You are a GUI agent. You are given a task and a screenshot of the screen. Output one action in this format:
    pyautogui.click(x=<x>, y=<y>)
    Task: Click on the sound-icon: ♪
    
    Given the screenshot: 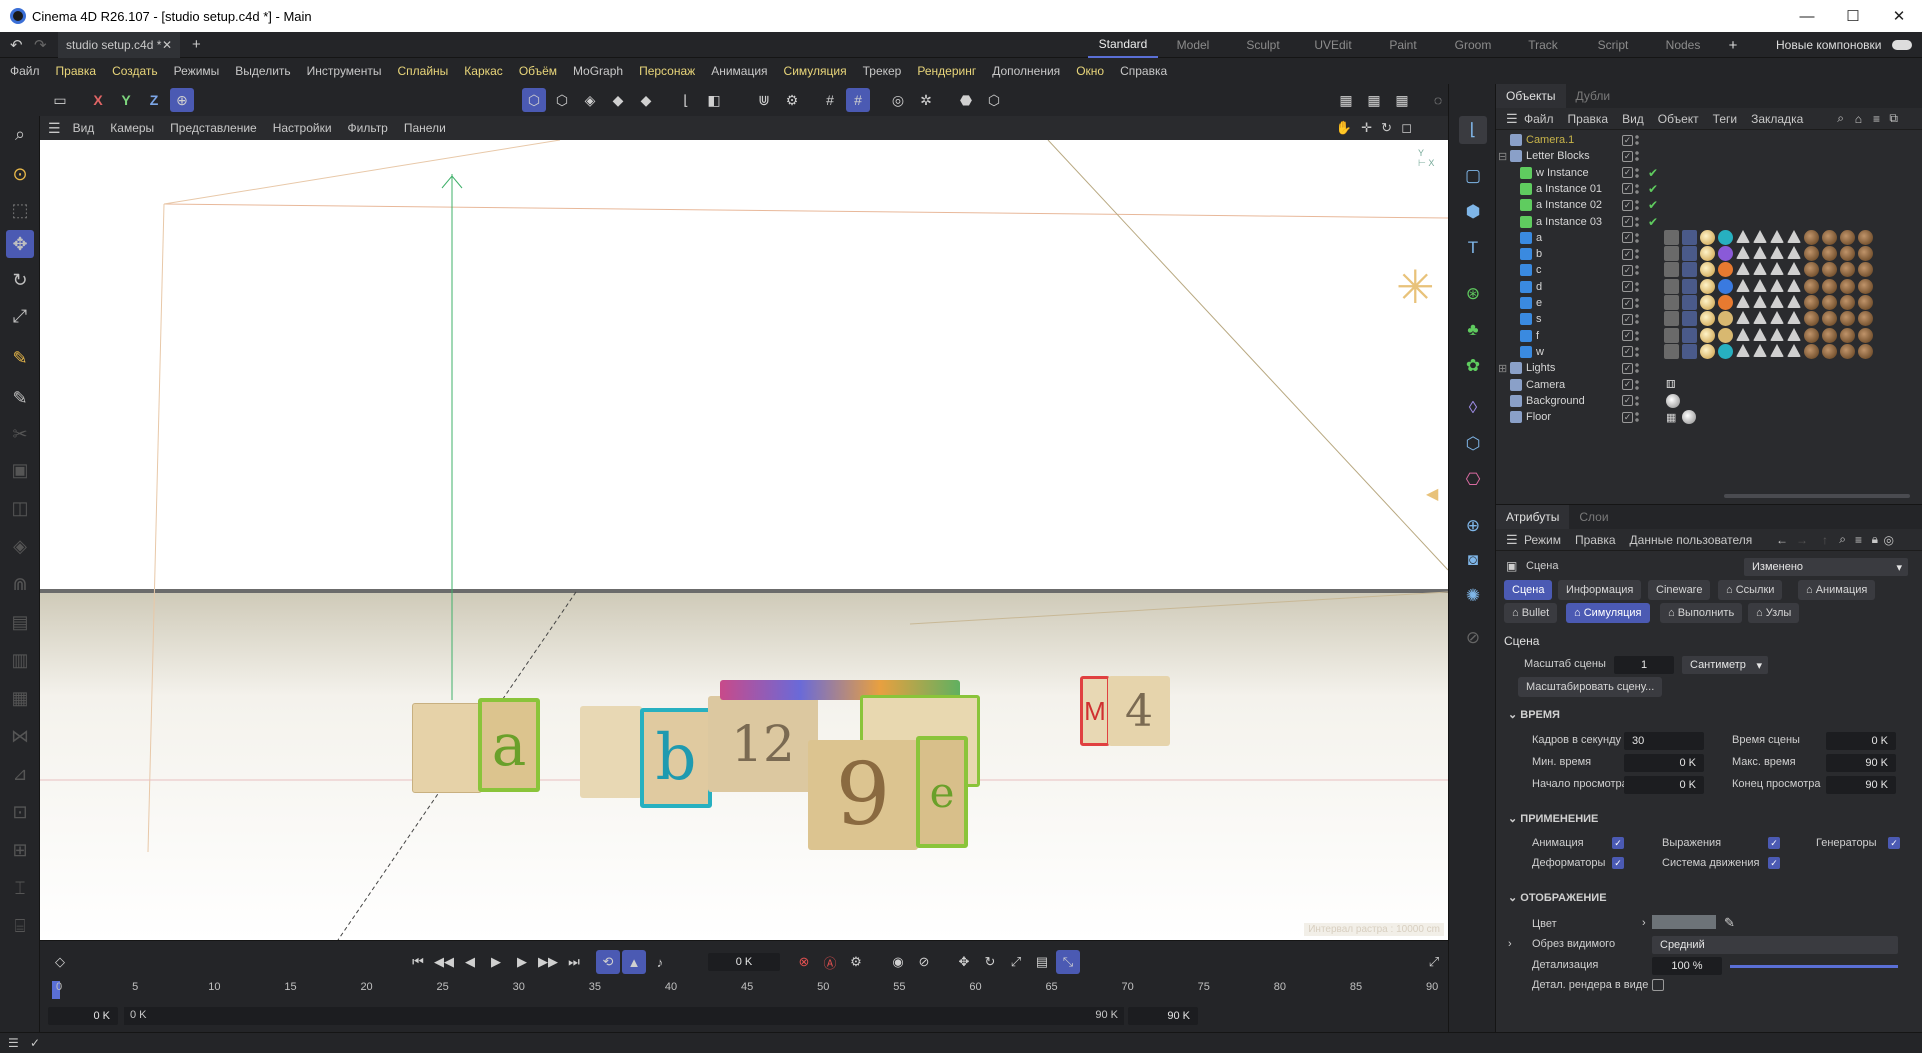 What is the action you would take?
    pyautogui.click(x=660, y=962)
    